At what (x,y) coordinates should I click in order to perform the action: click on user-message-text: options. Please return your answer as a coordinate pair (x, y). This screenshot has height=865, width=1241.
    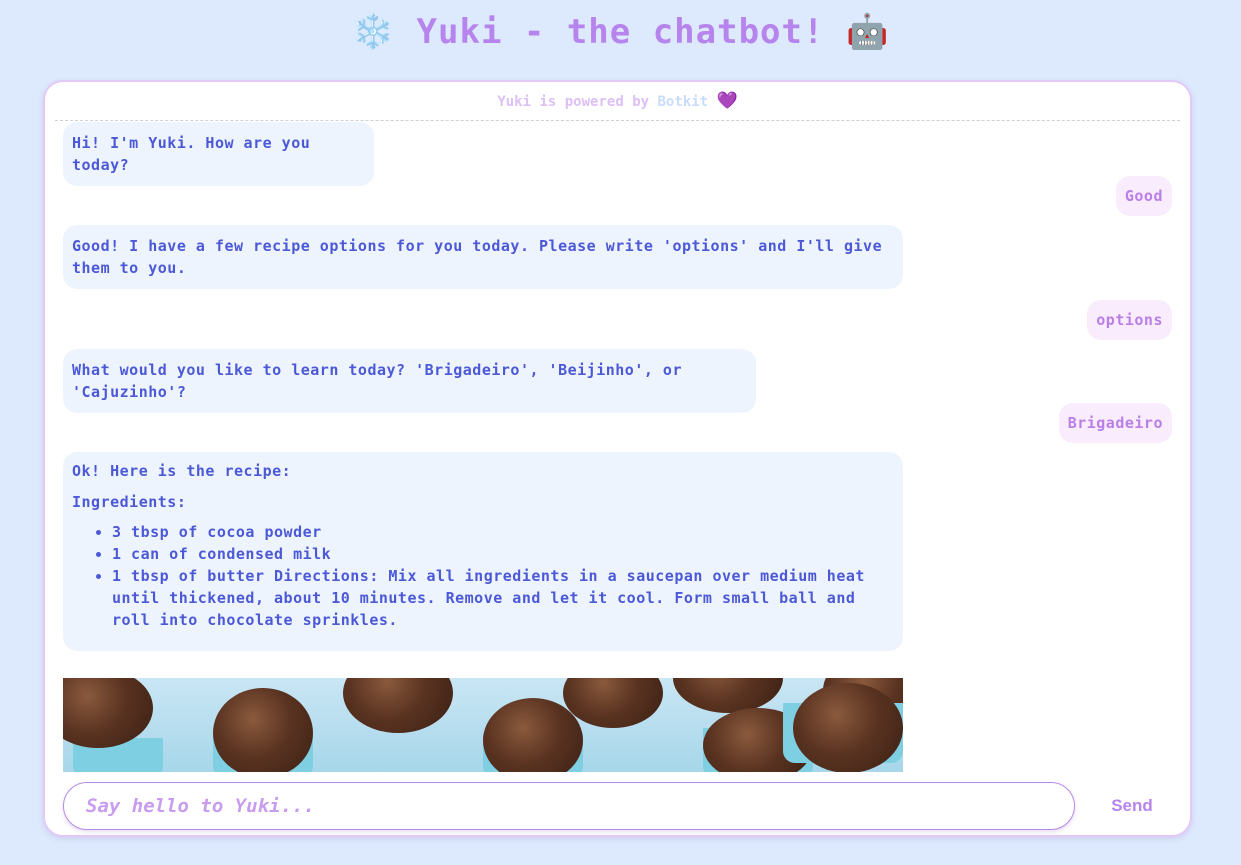
    Looking at the image, I should click on (1129, 320).